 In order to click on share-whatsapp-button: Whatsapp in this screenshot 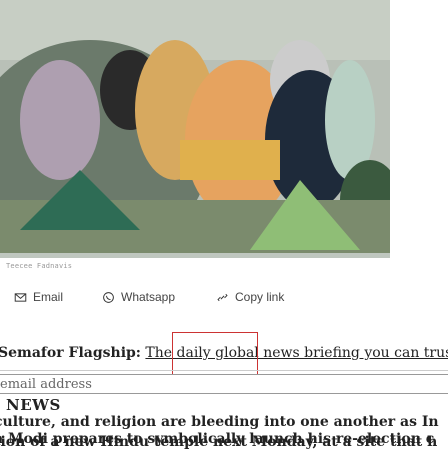, I will do `click(138, 297)`.